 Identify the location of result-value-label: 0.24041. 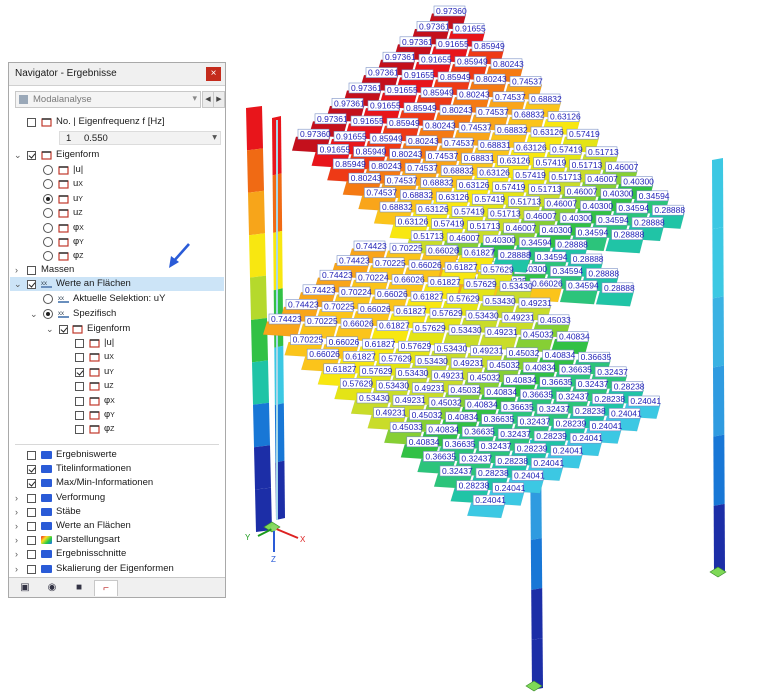
(644, 401).